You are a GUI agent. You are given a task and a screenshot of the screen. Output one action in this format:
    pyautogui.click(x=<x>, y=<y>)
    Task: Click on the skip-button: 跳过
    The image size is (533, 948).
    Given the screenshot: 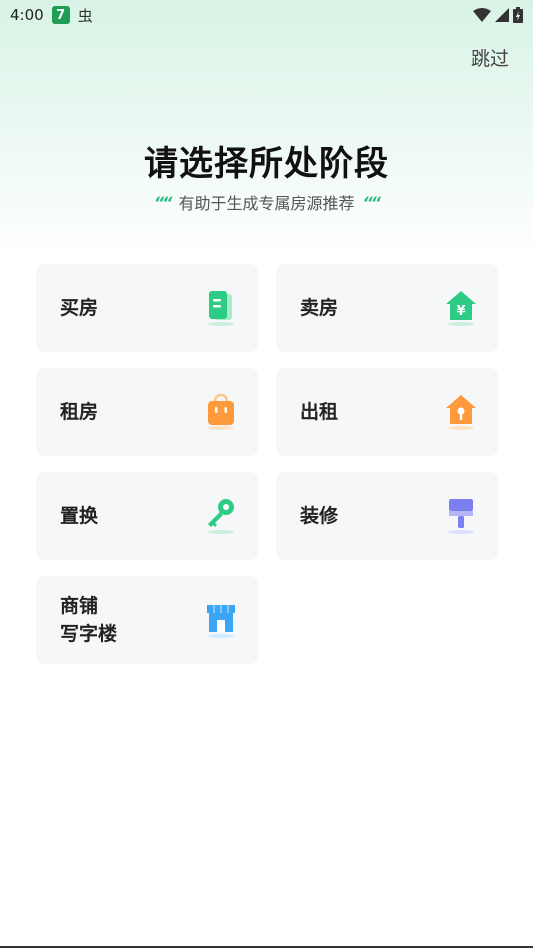 What is the action you would take?
    pyautogui.click(x=490, y=57)
    